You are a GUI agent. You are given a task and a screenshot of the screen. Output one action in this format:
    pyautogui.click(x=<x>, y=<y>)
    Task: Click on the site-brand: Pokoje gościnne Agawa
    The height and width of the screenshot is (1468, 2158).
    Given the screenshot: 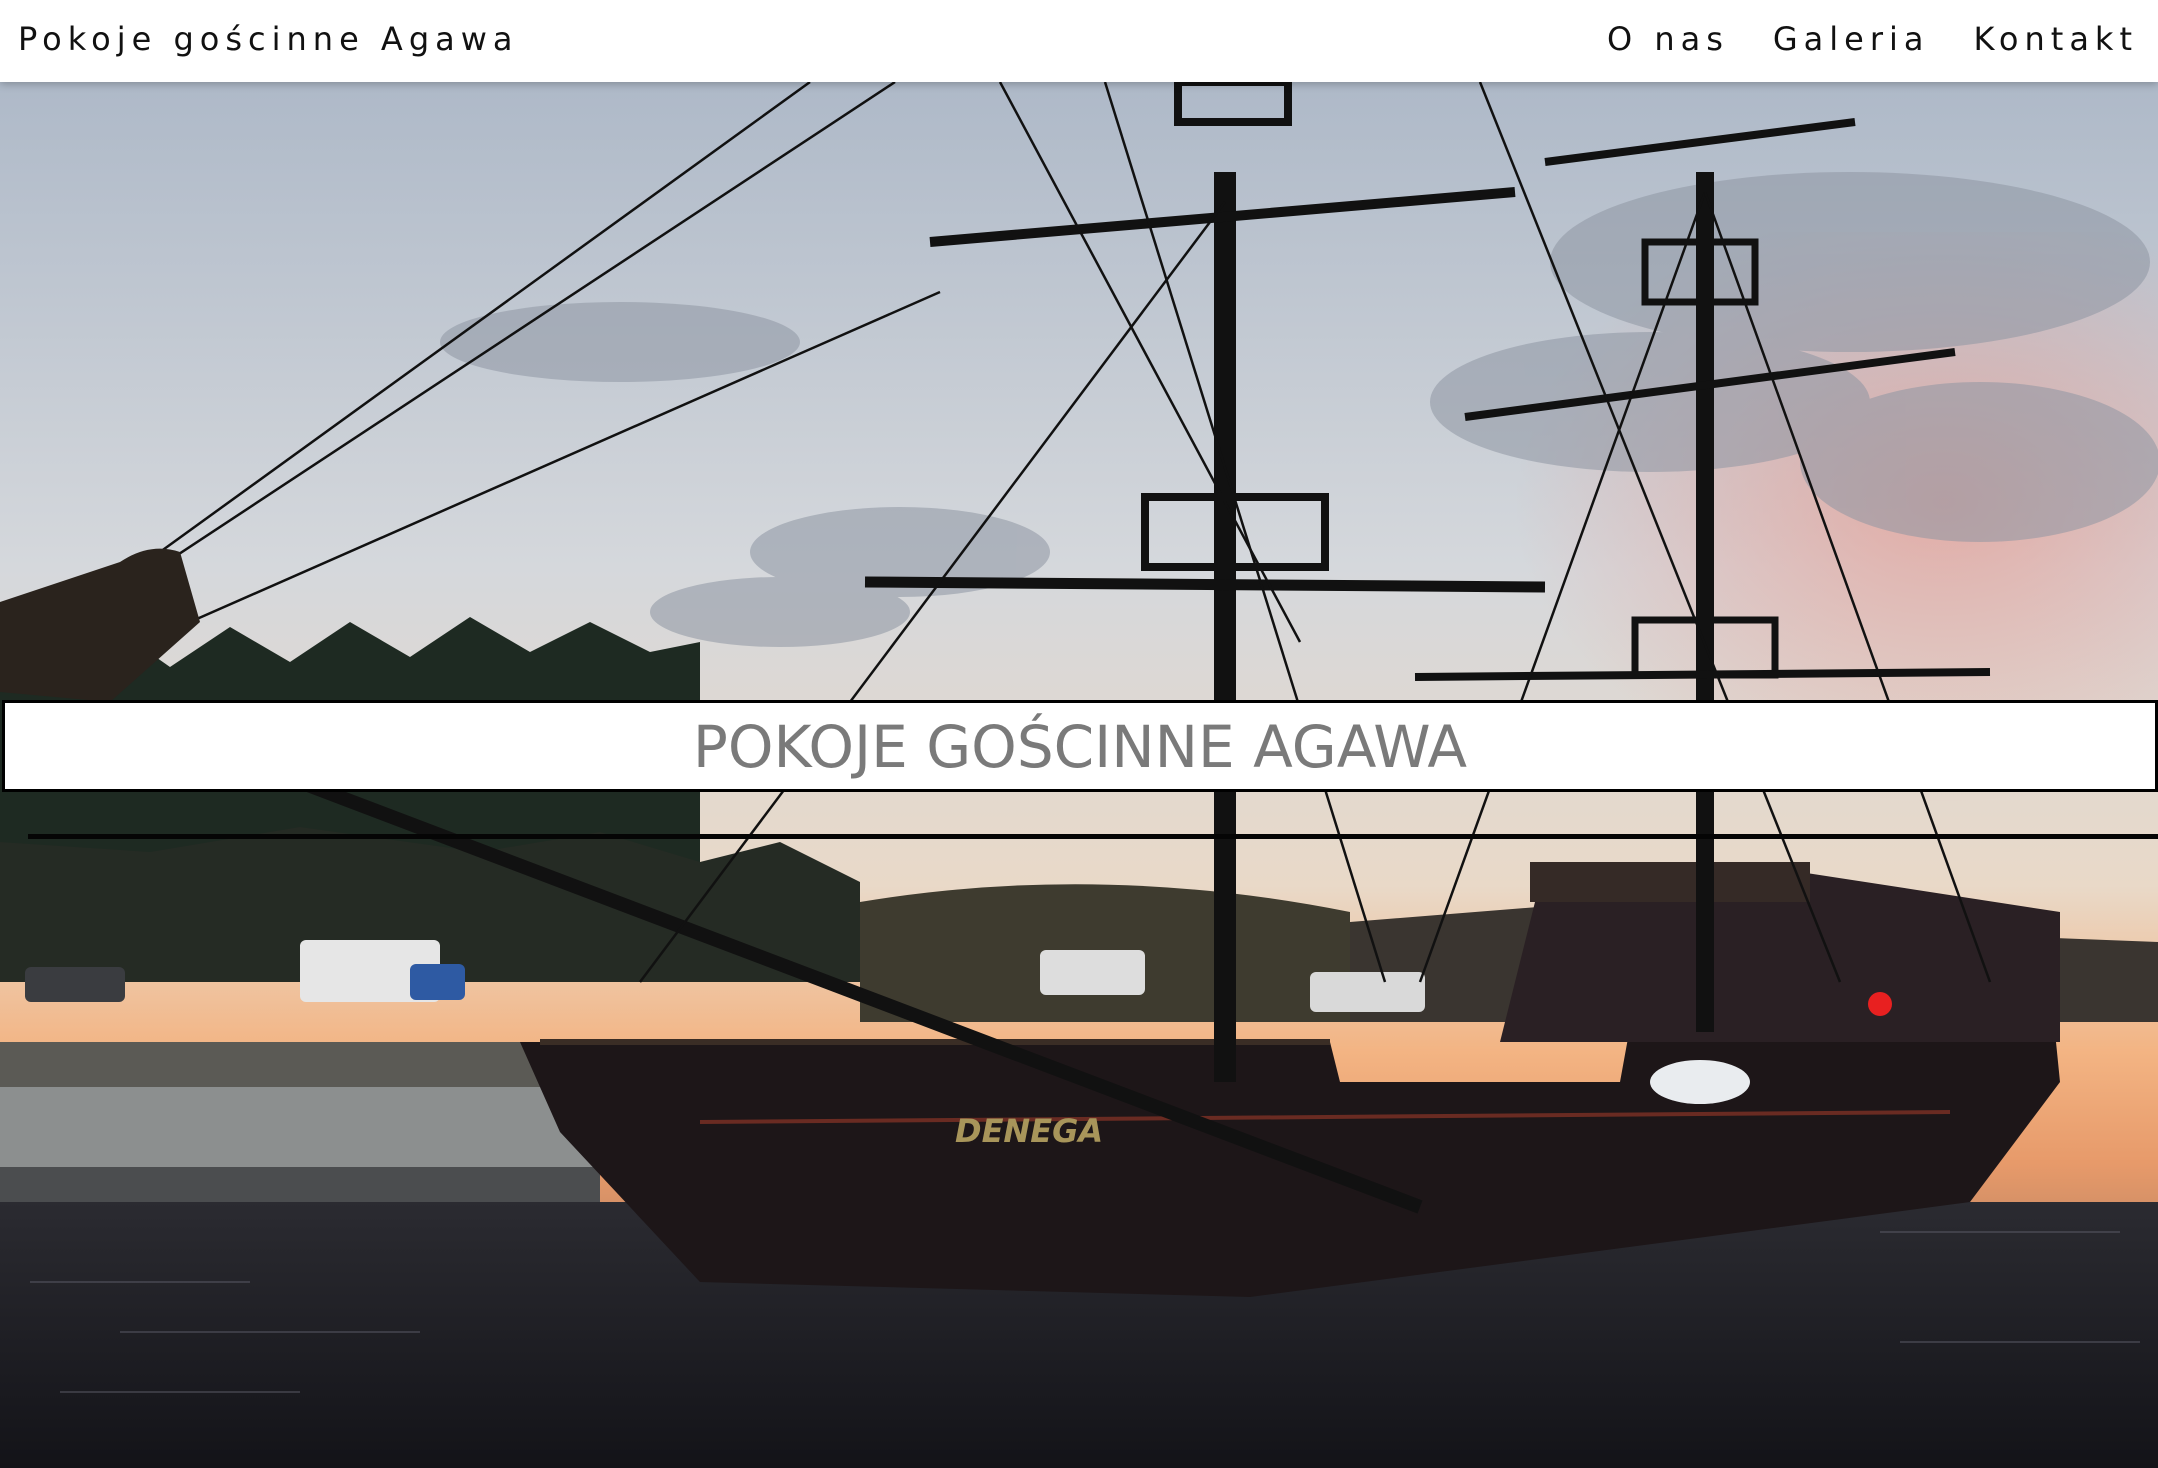 What is the action you would take?
    pyautogui.click(x=268, y=39)
    